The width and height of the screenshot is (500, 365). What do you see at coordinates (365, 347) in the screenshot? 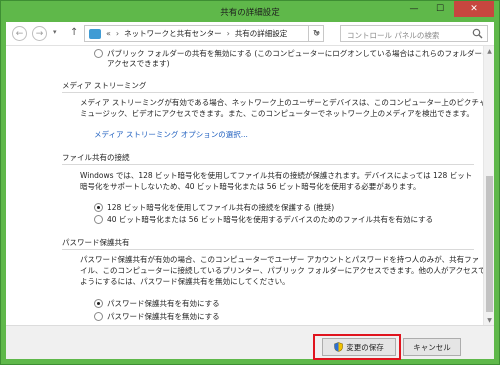
I see `save-changes-label: 変更の保存` at bounding box center [365, 347].